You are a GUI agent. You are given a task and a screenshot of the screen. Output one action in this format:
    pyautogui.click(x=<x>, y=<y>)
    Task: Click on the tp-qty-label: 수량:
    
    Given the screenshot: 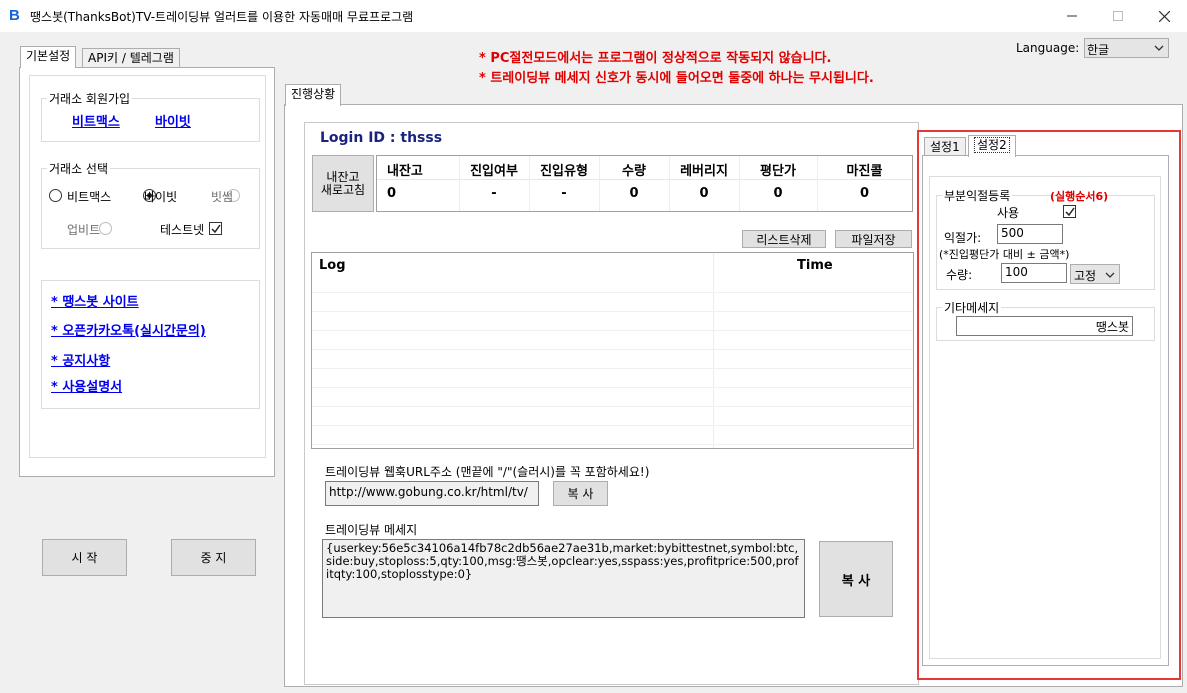 What is the action you would take?
    pyautogui.click(x=959, y=275)
    